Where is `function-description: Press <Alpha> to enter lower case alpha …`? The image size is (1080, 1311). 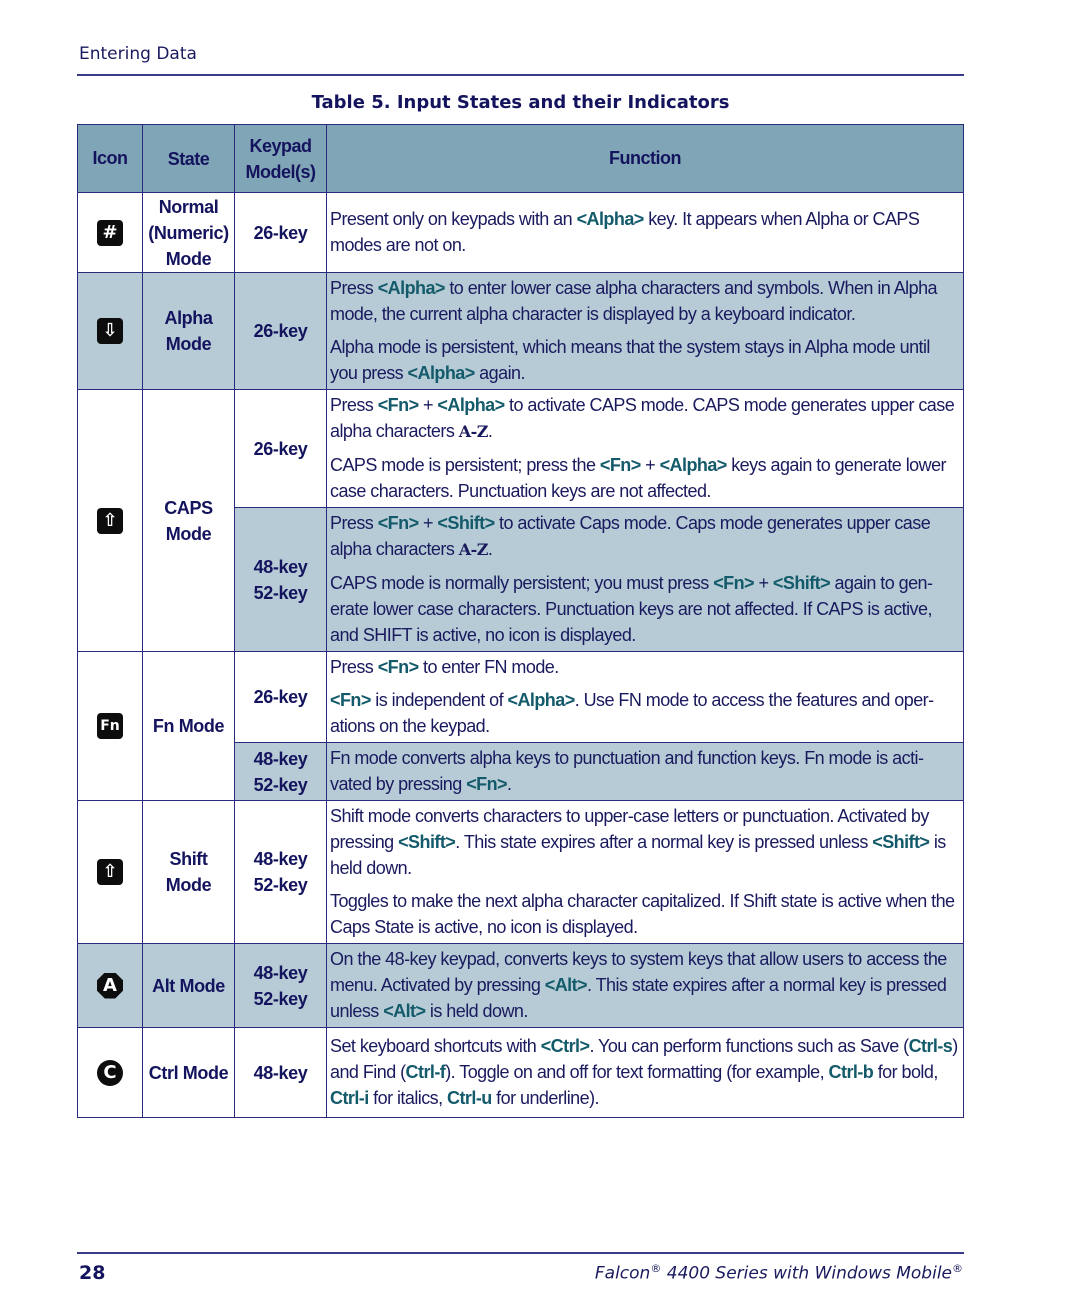 function-description: Press <Alpha> to enter lower case alpha … is located at coordinates (645, 331).